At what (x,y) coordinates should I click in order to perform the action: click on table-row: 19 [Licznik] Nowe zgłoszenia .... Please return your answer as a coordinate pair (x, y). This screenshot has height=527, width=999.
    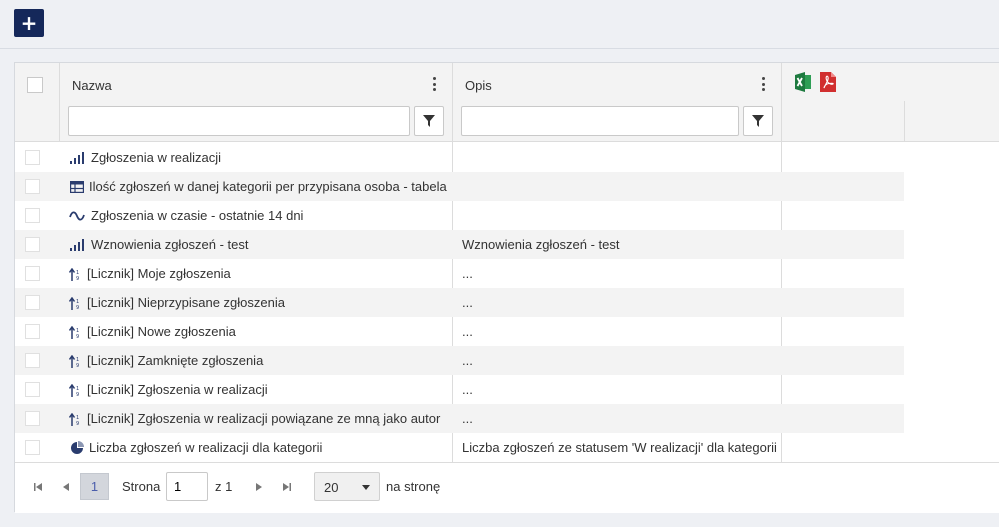
    Looking at the image, I should click on (459, 331).